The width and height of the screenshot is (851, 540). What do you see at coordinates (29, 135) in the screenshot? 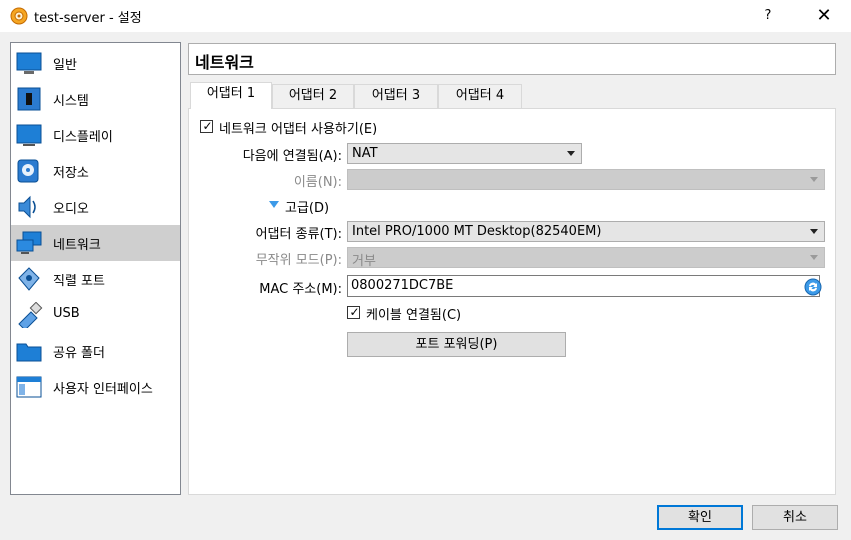
I see `display-icon` at bounding box center [29, 135].